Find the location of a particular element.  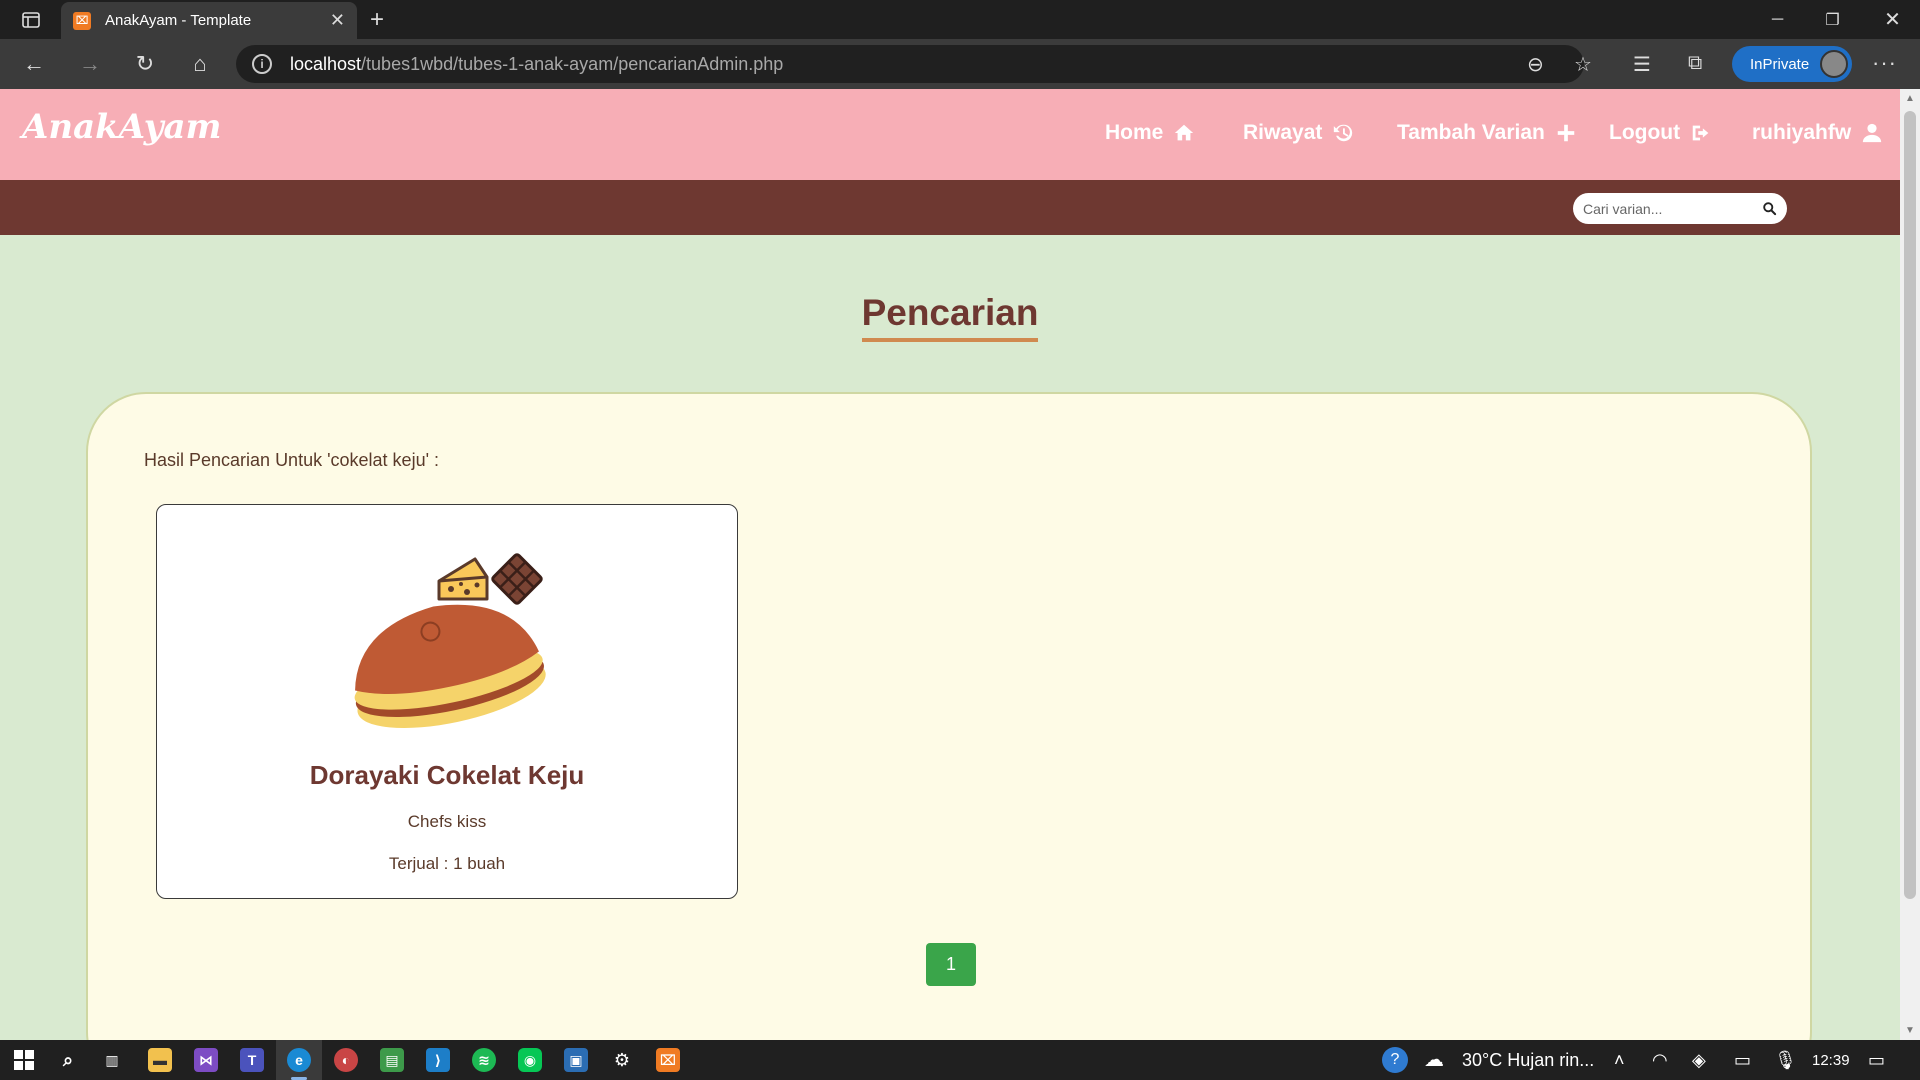

plus-icon is located at coordinates (1566, 133).